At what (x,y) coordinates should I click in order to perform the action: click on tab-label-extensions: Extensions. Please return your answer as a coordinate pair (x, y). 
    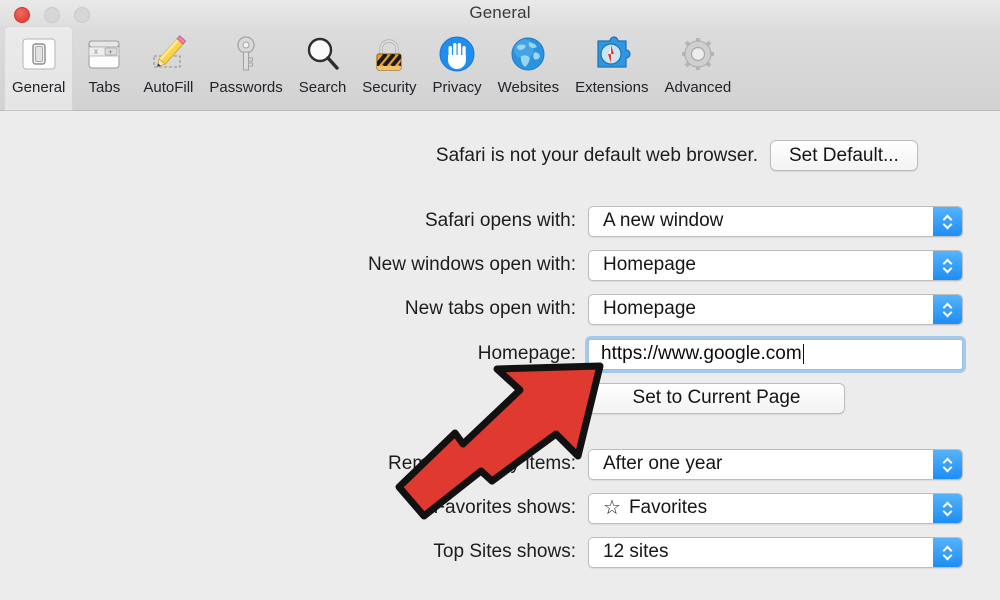
    Looking at the image, I should click on (612, 87).